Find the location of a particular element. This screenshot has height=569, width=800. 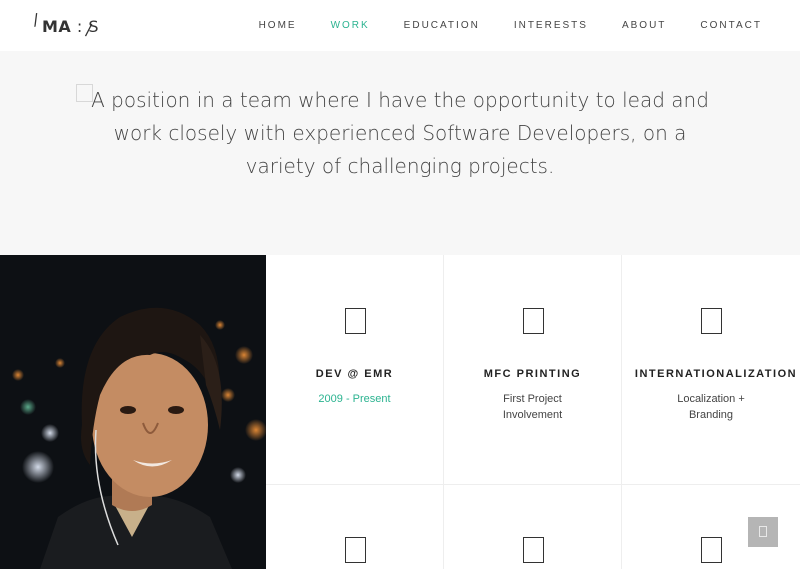

work-item-title: INTERNATIONALIZATION is located at coordinates (716, 374).